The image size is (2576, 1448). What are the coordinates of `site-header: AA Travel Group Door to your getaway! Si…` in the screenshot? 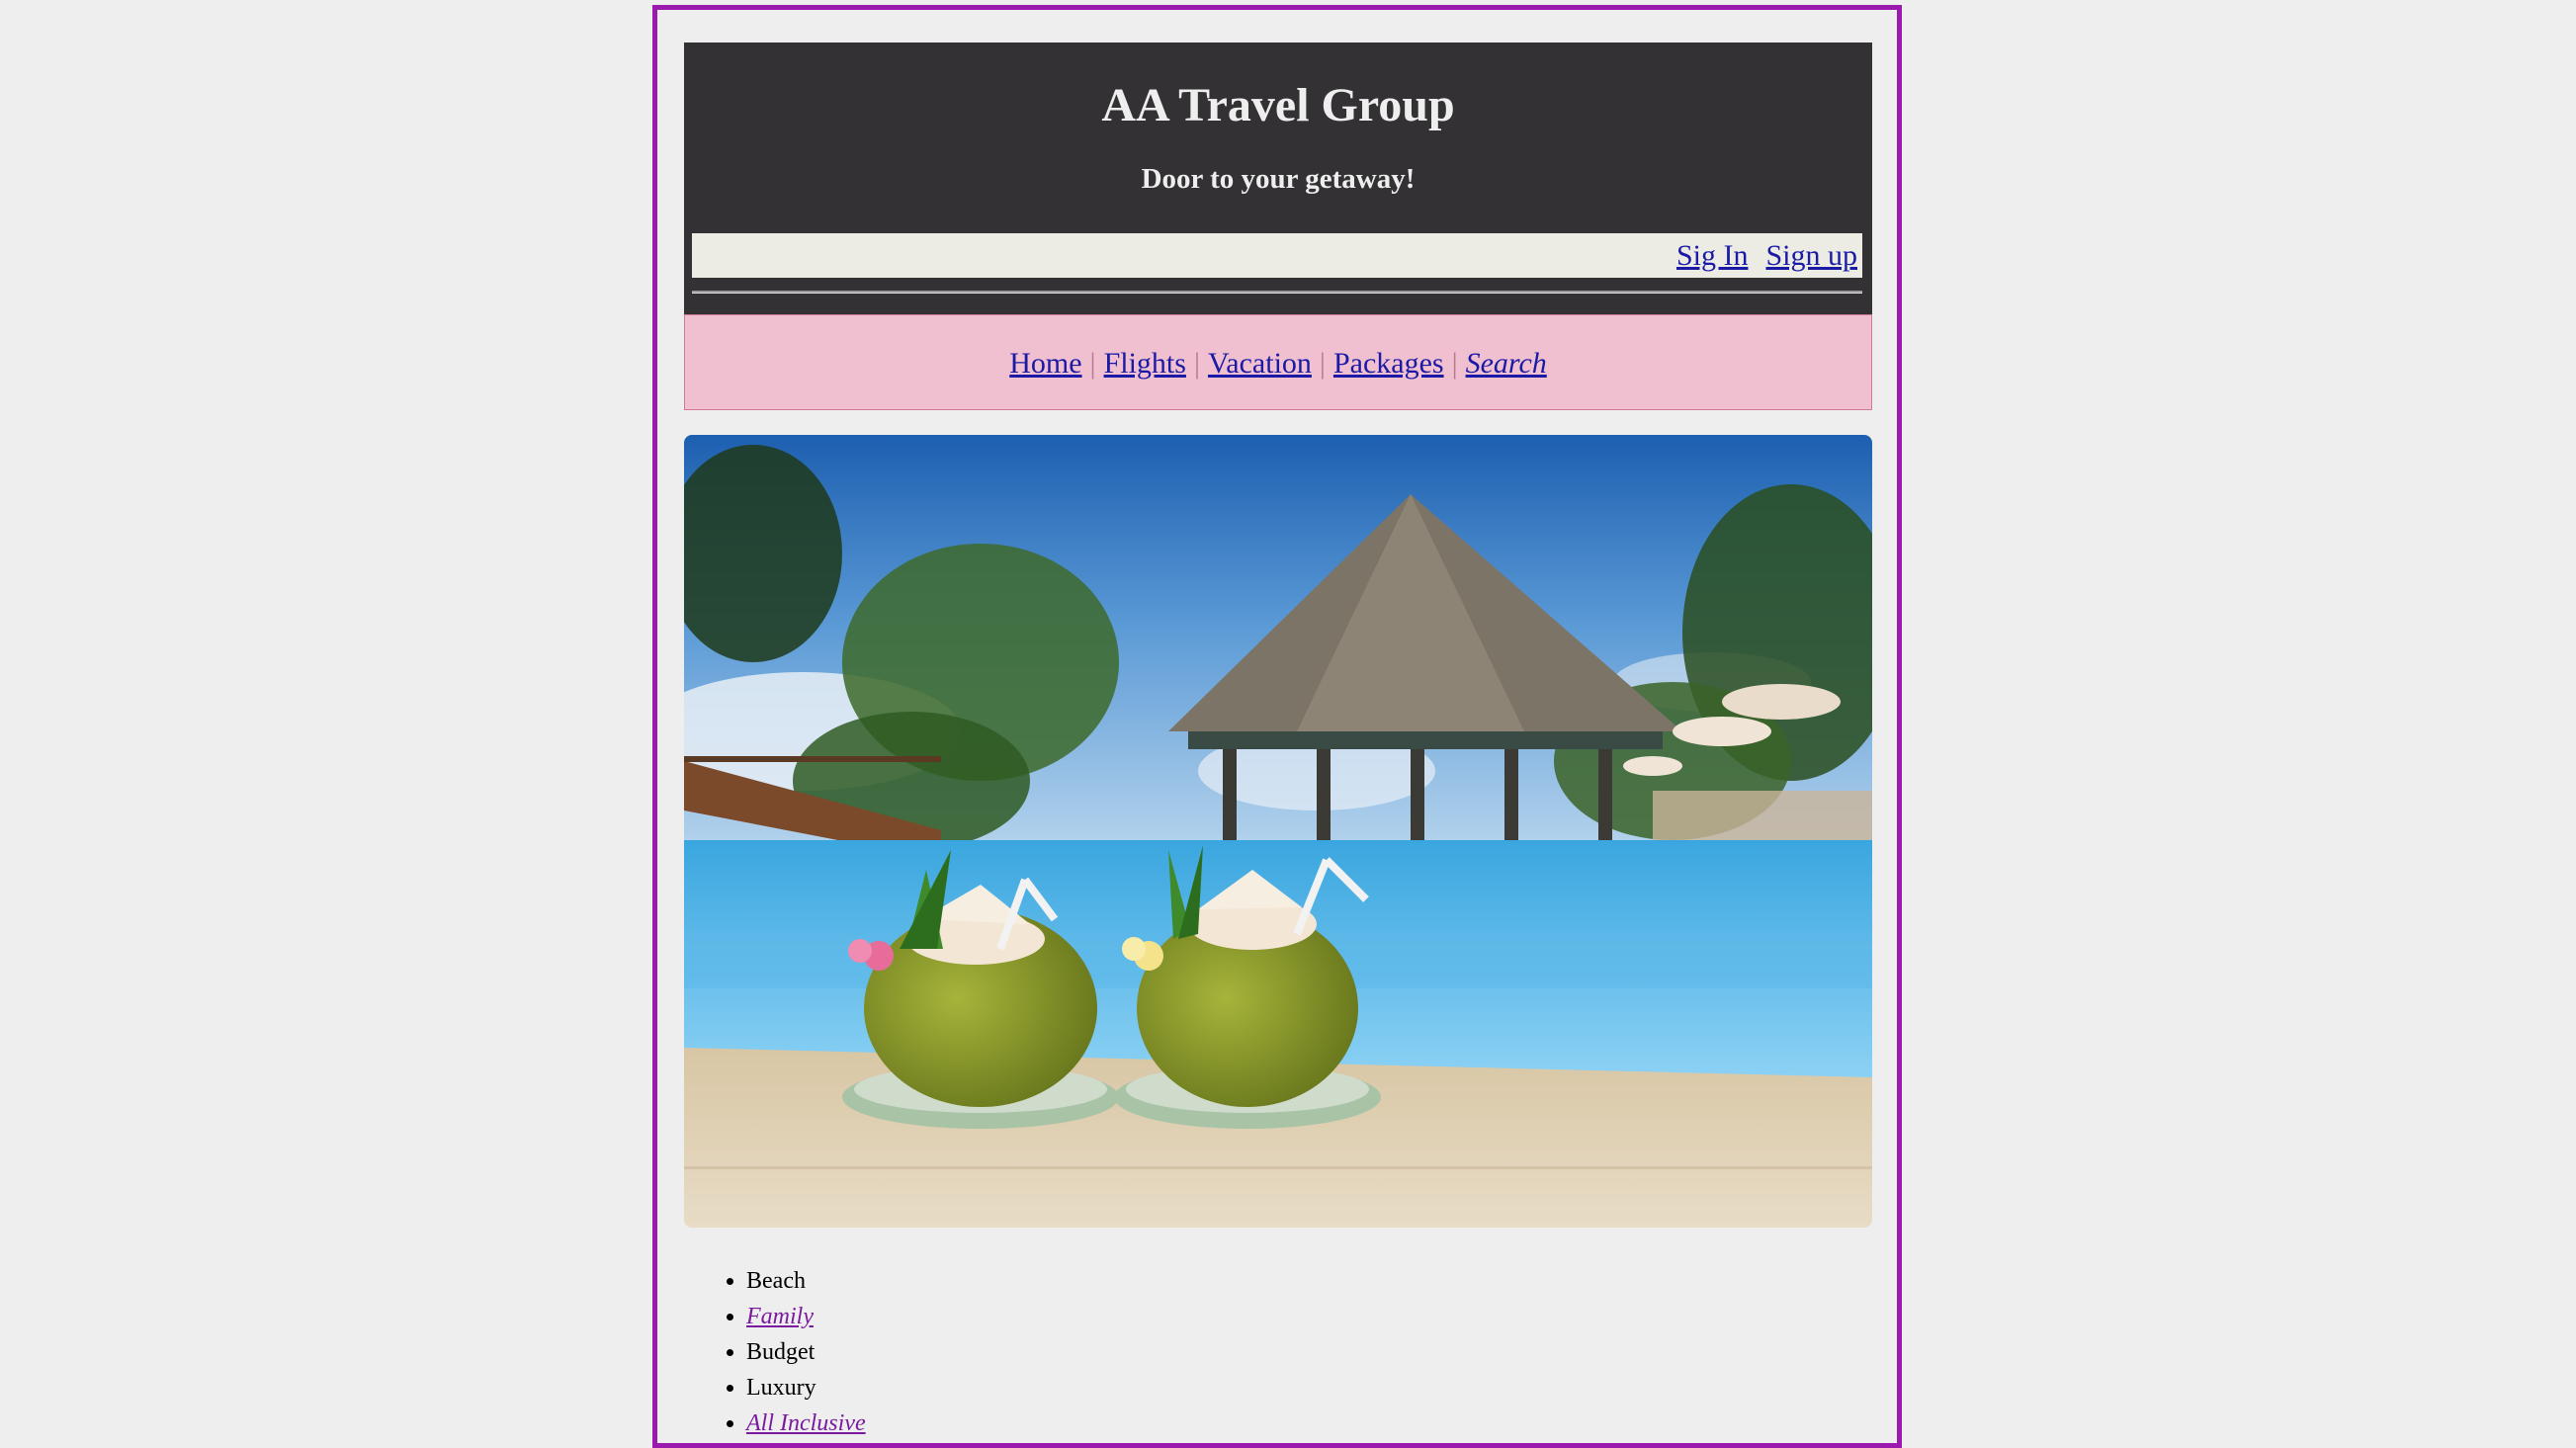 It's located at (1278, 178).